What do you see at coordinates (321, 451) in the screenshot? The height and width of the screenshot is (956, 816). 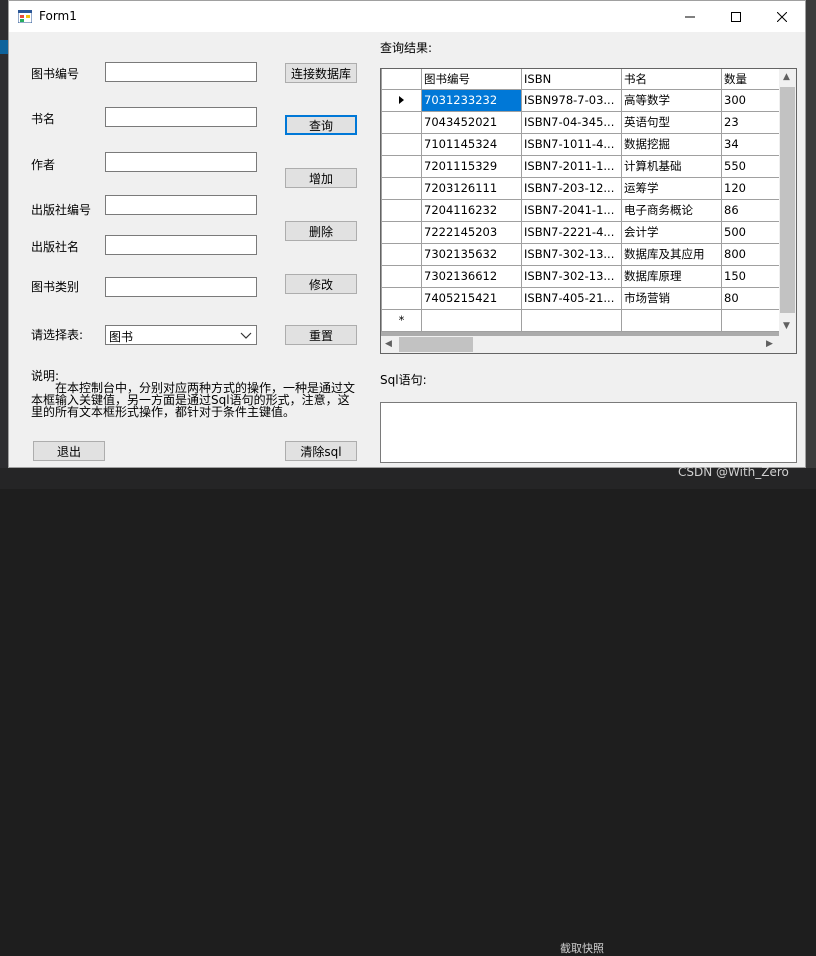 I see `clear-sql-button: 清除sql` at bounding box center [321, 451].